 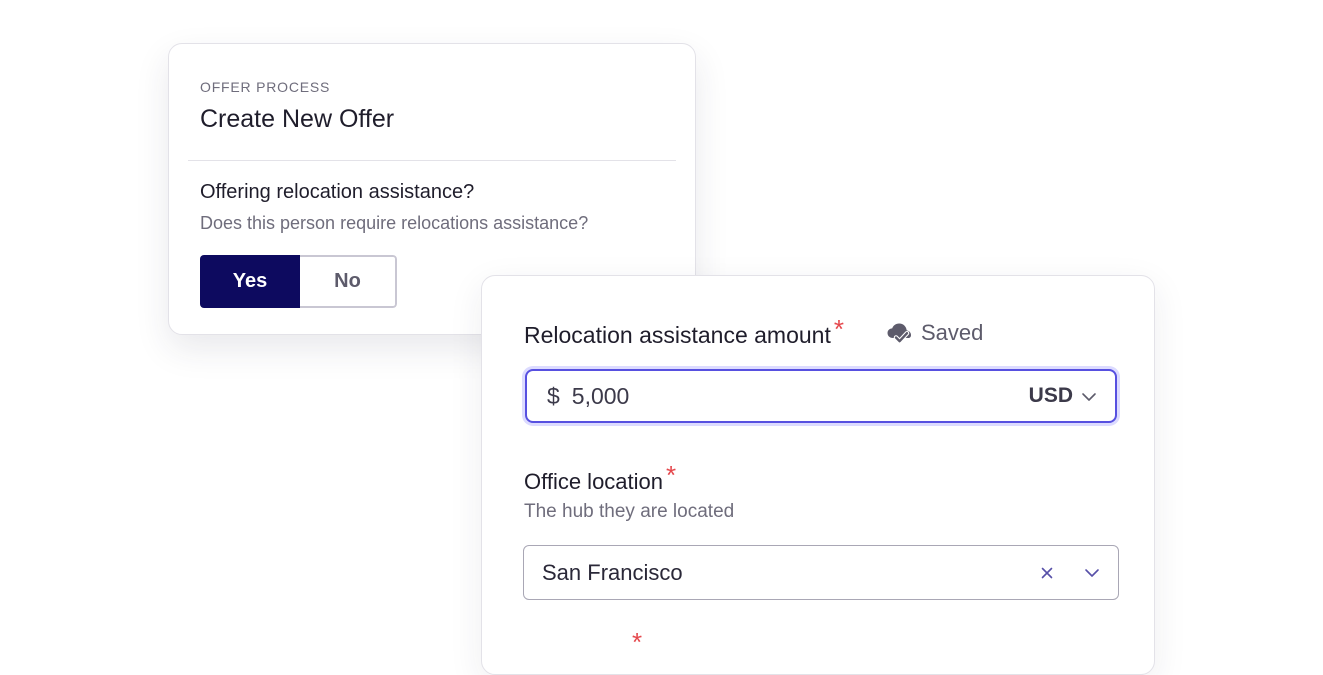 I want to click on saved-status: Saved, so click(x=934, y=333).